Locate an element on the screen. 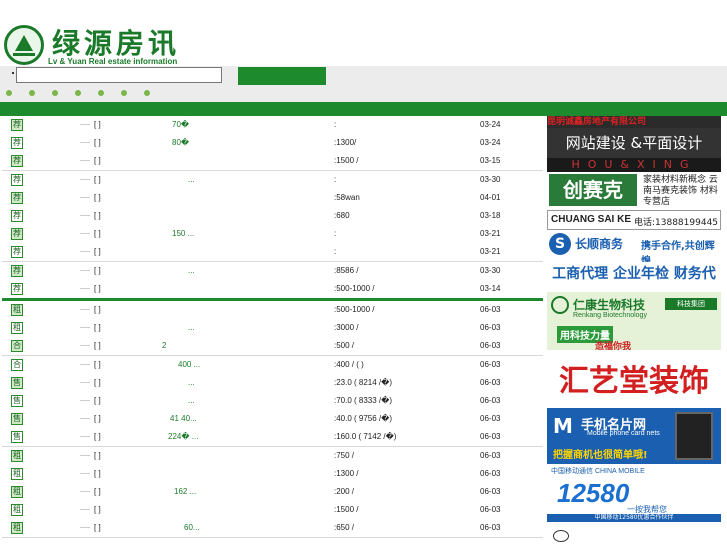 This screenshot has width=727, height=546. renkang-logo-icon is located at coordinates (560, 305).